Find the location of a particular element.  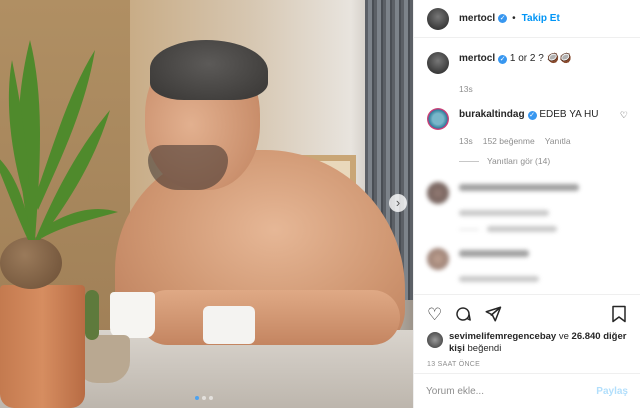

cactus is located at coordinates (92, 315).